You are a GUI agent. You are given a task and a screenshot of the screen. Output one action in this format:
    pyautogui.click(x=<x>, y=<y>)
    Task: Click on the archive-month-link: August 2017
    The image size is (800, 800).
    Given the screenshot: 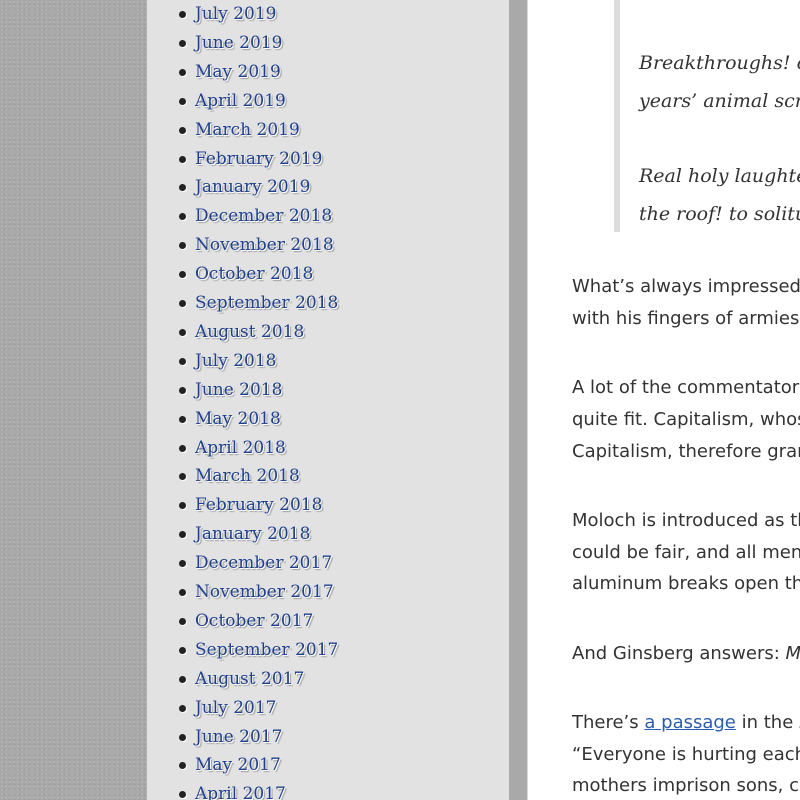 What is the action you would take?
    pyautogui.click(x=249, y=679)
    